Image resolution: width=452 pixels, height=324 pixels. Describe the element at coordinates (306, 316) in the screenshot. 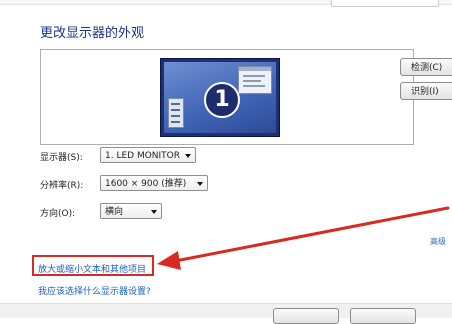

I see `ok-button` at that location.